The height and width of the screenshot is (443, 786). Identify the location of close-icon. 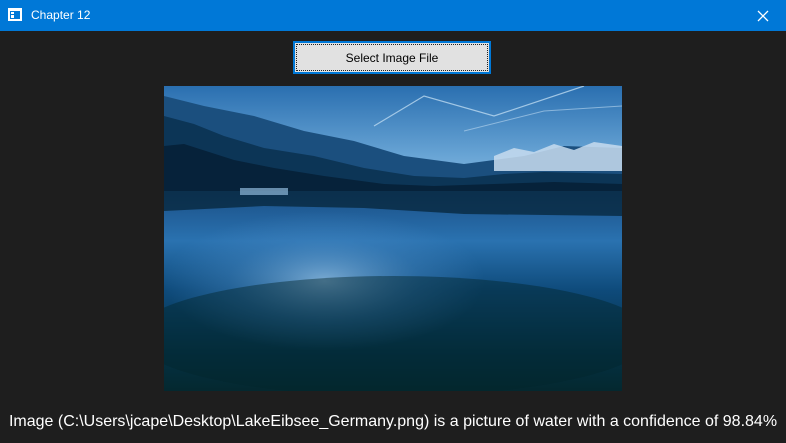
(763, 15).